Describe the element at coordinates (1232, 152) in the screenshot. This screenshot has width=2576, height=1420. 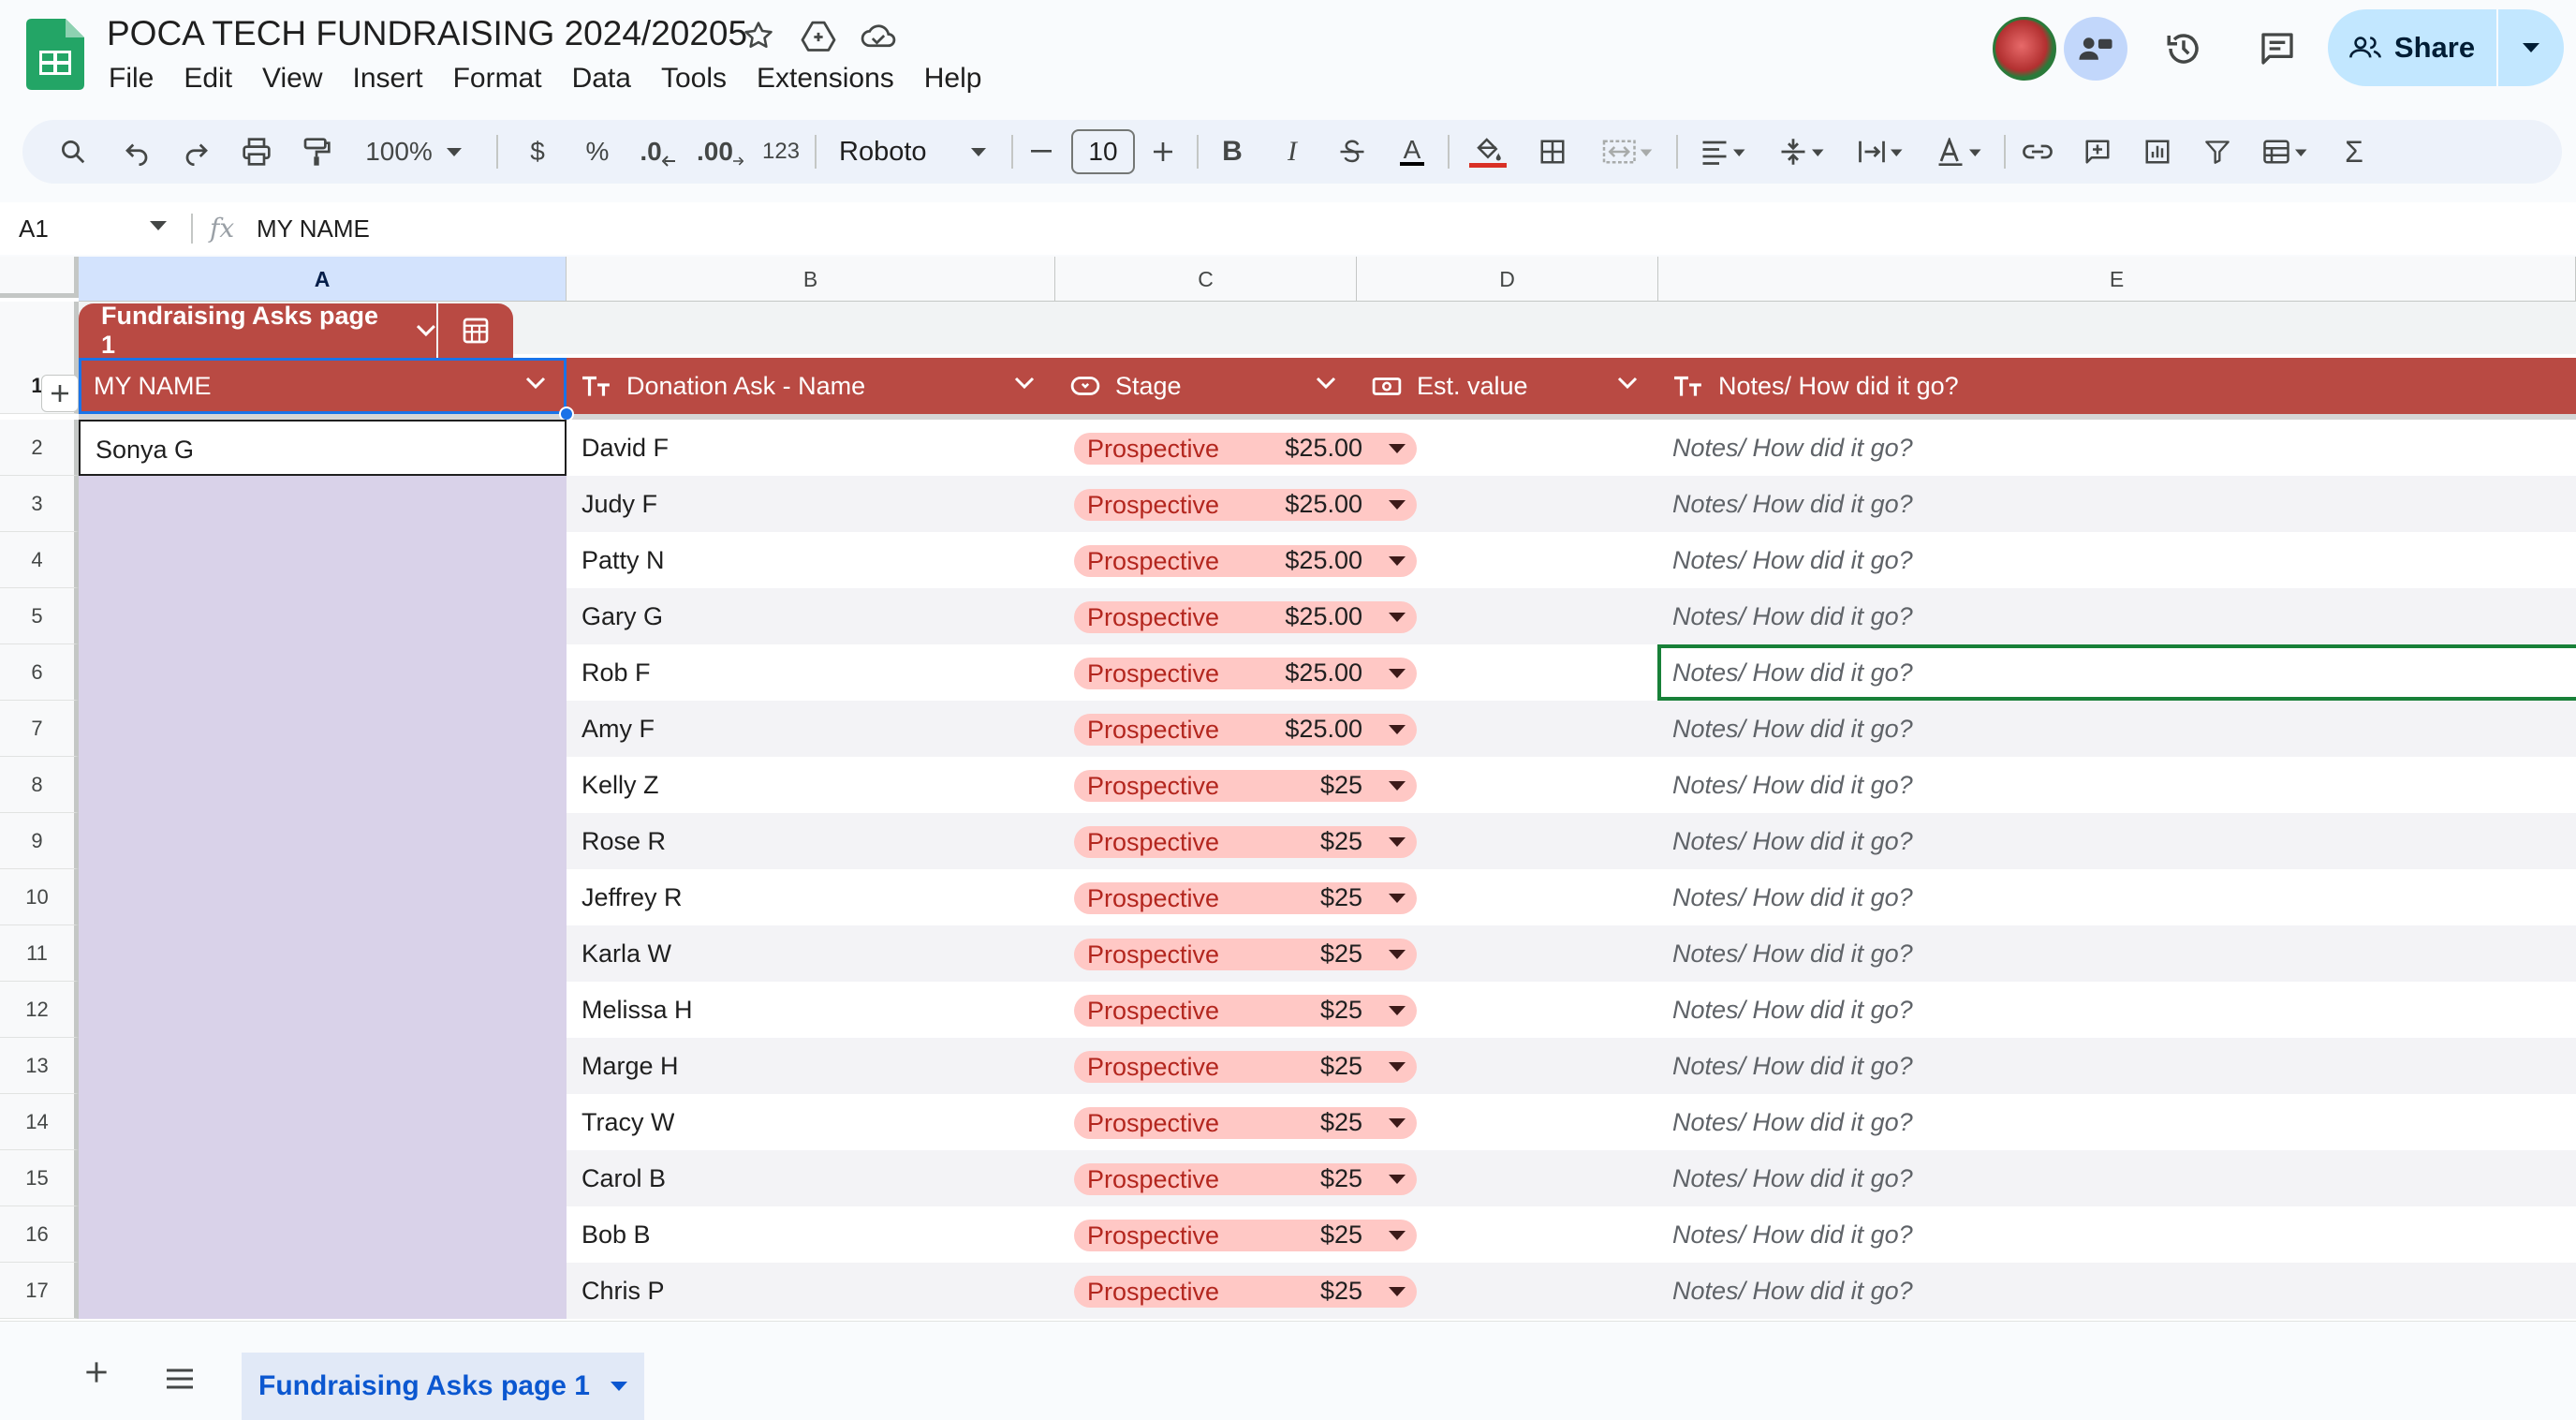
I see `bold-button: B` at that location.